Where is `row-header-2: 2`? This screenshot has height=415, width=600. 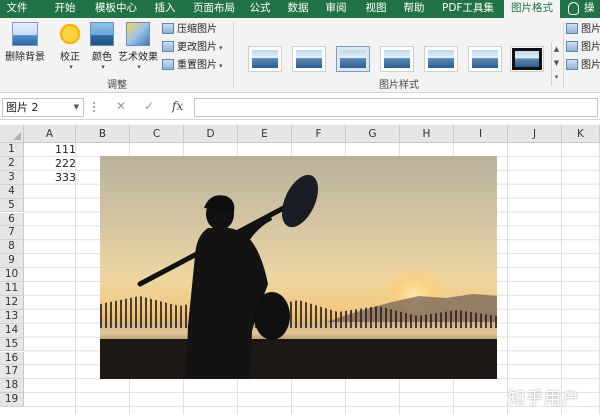
row-header-2: 2 is located at coordinates (12, 163).